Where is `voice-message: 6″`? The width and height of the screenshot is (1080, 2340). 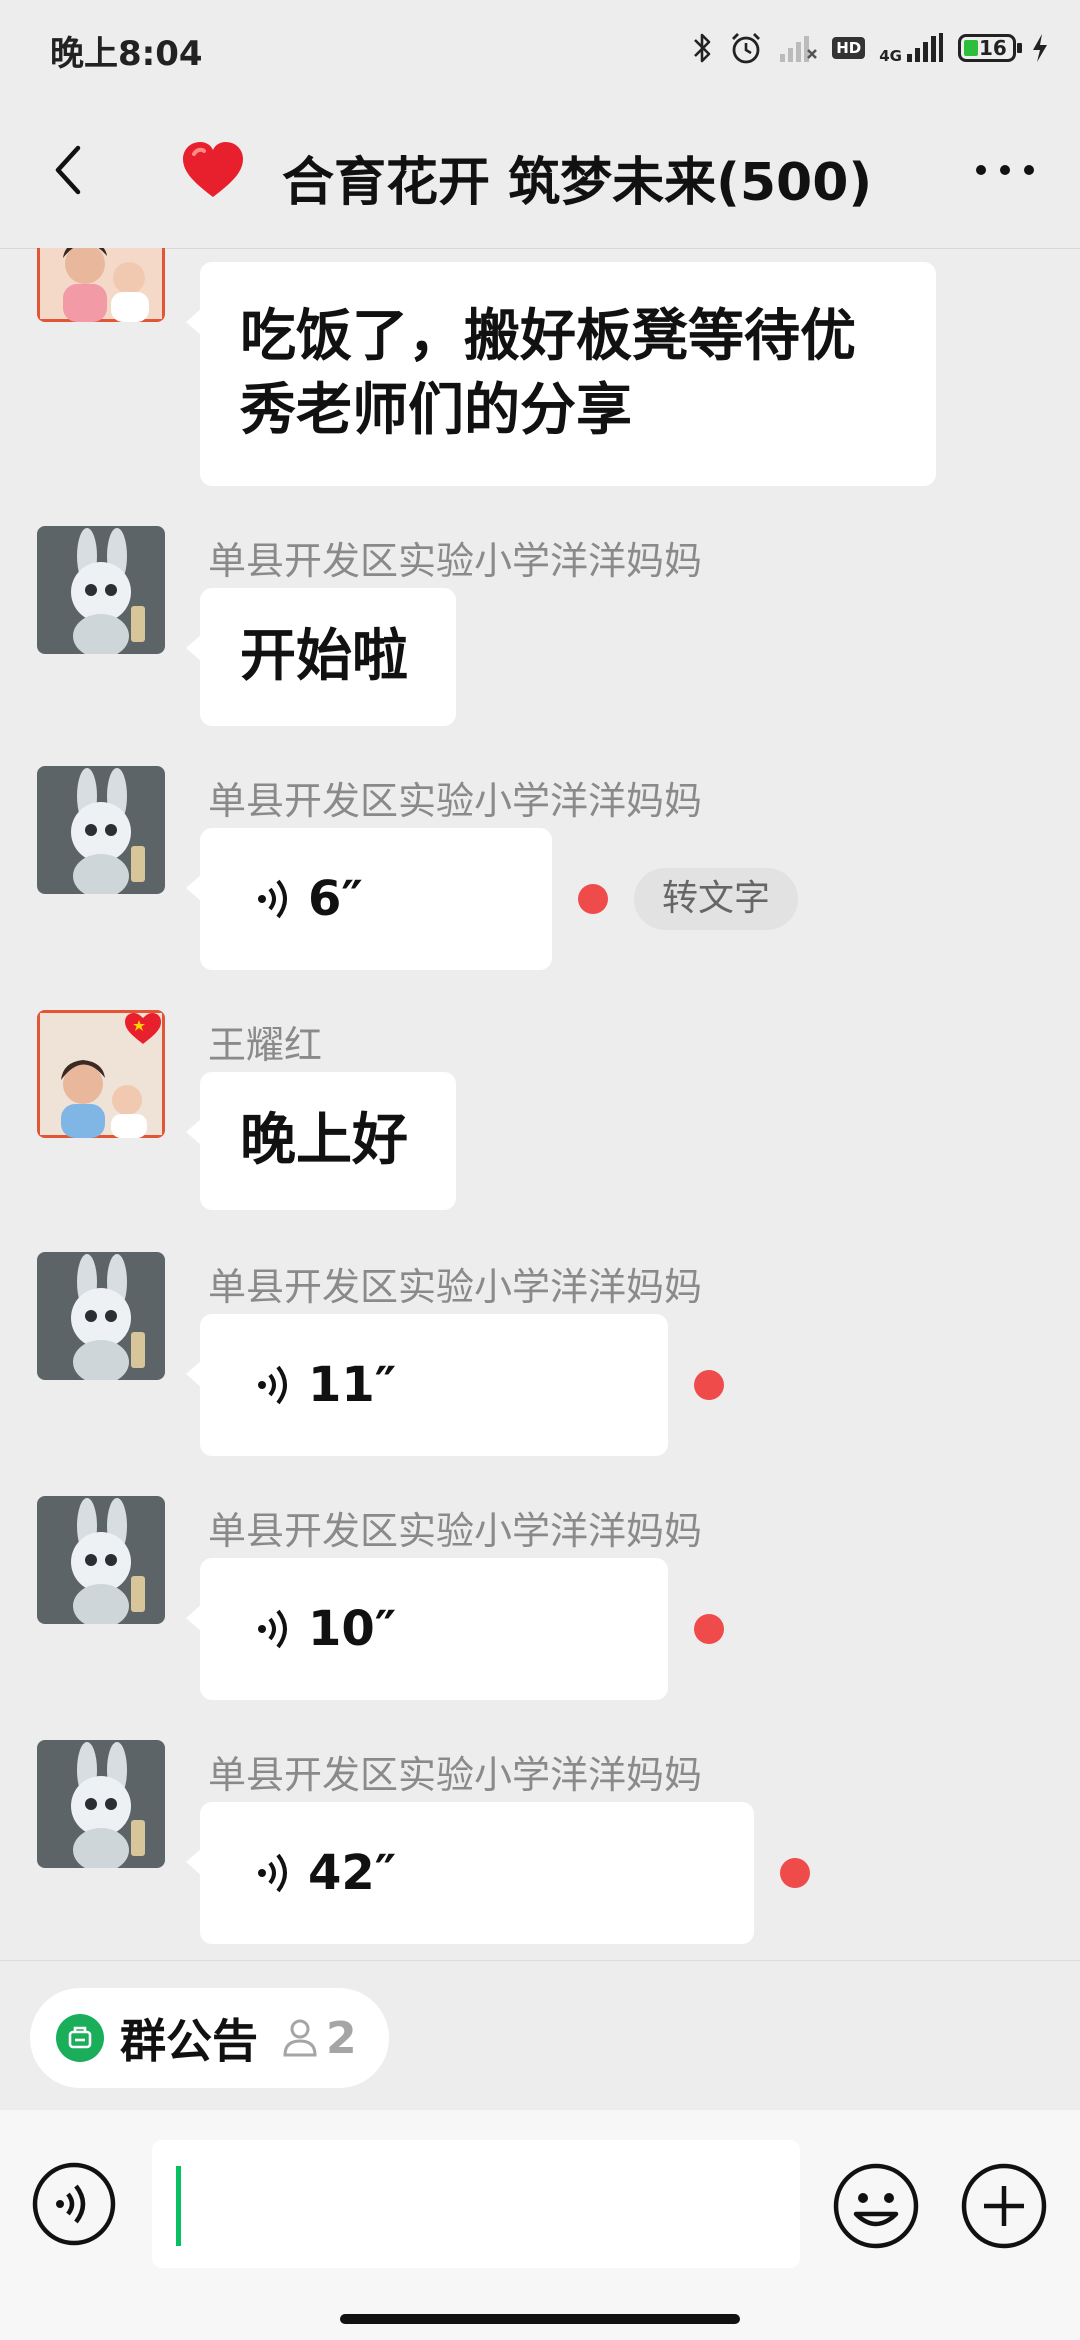 voice-message: 6″ is located at coordinates (369, 899).